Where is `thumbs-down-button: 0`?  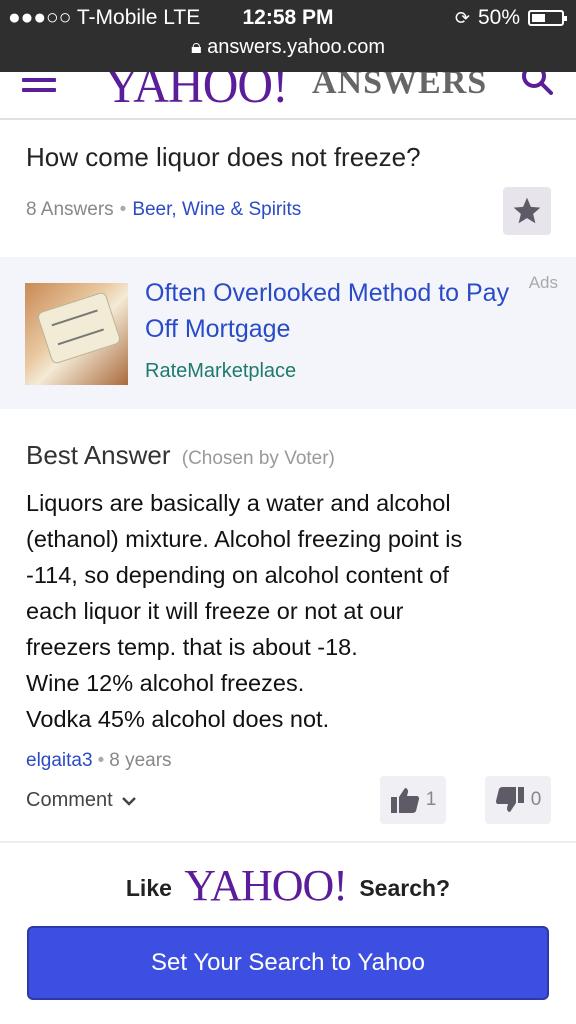
thumbs-down-button: 0 is located at coordinates (518, 800).